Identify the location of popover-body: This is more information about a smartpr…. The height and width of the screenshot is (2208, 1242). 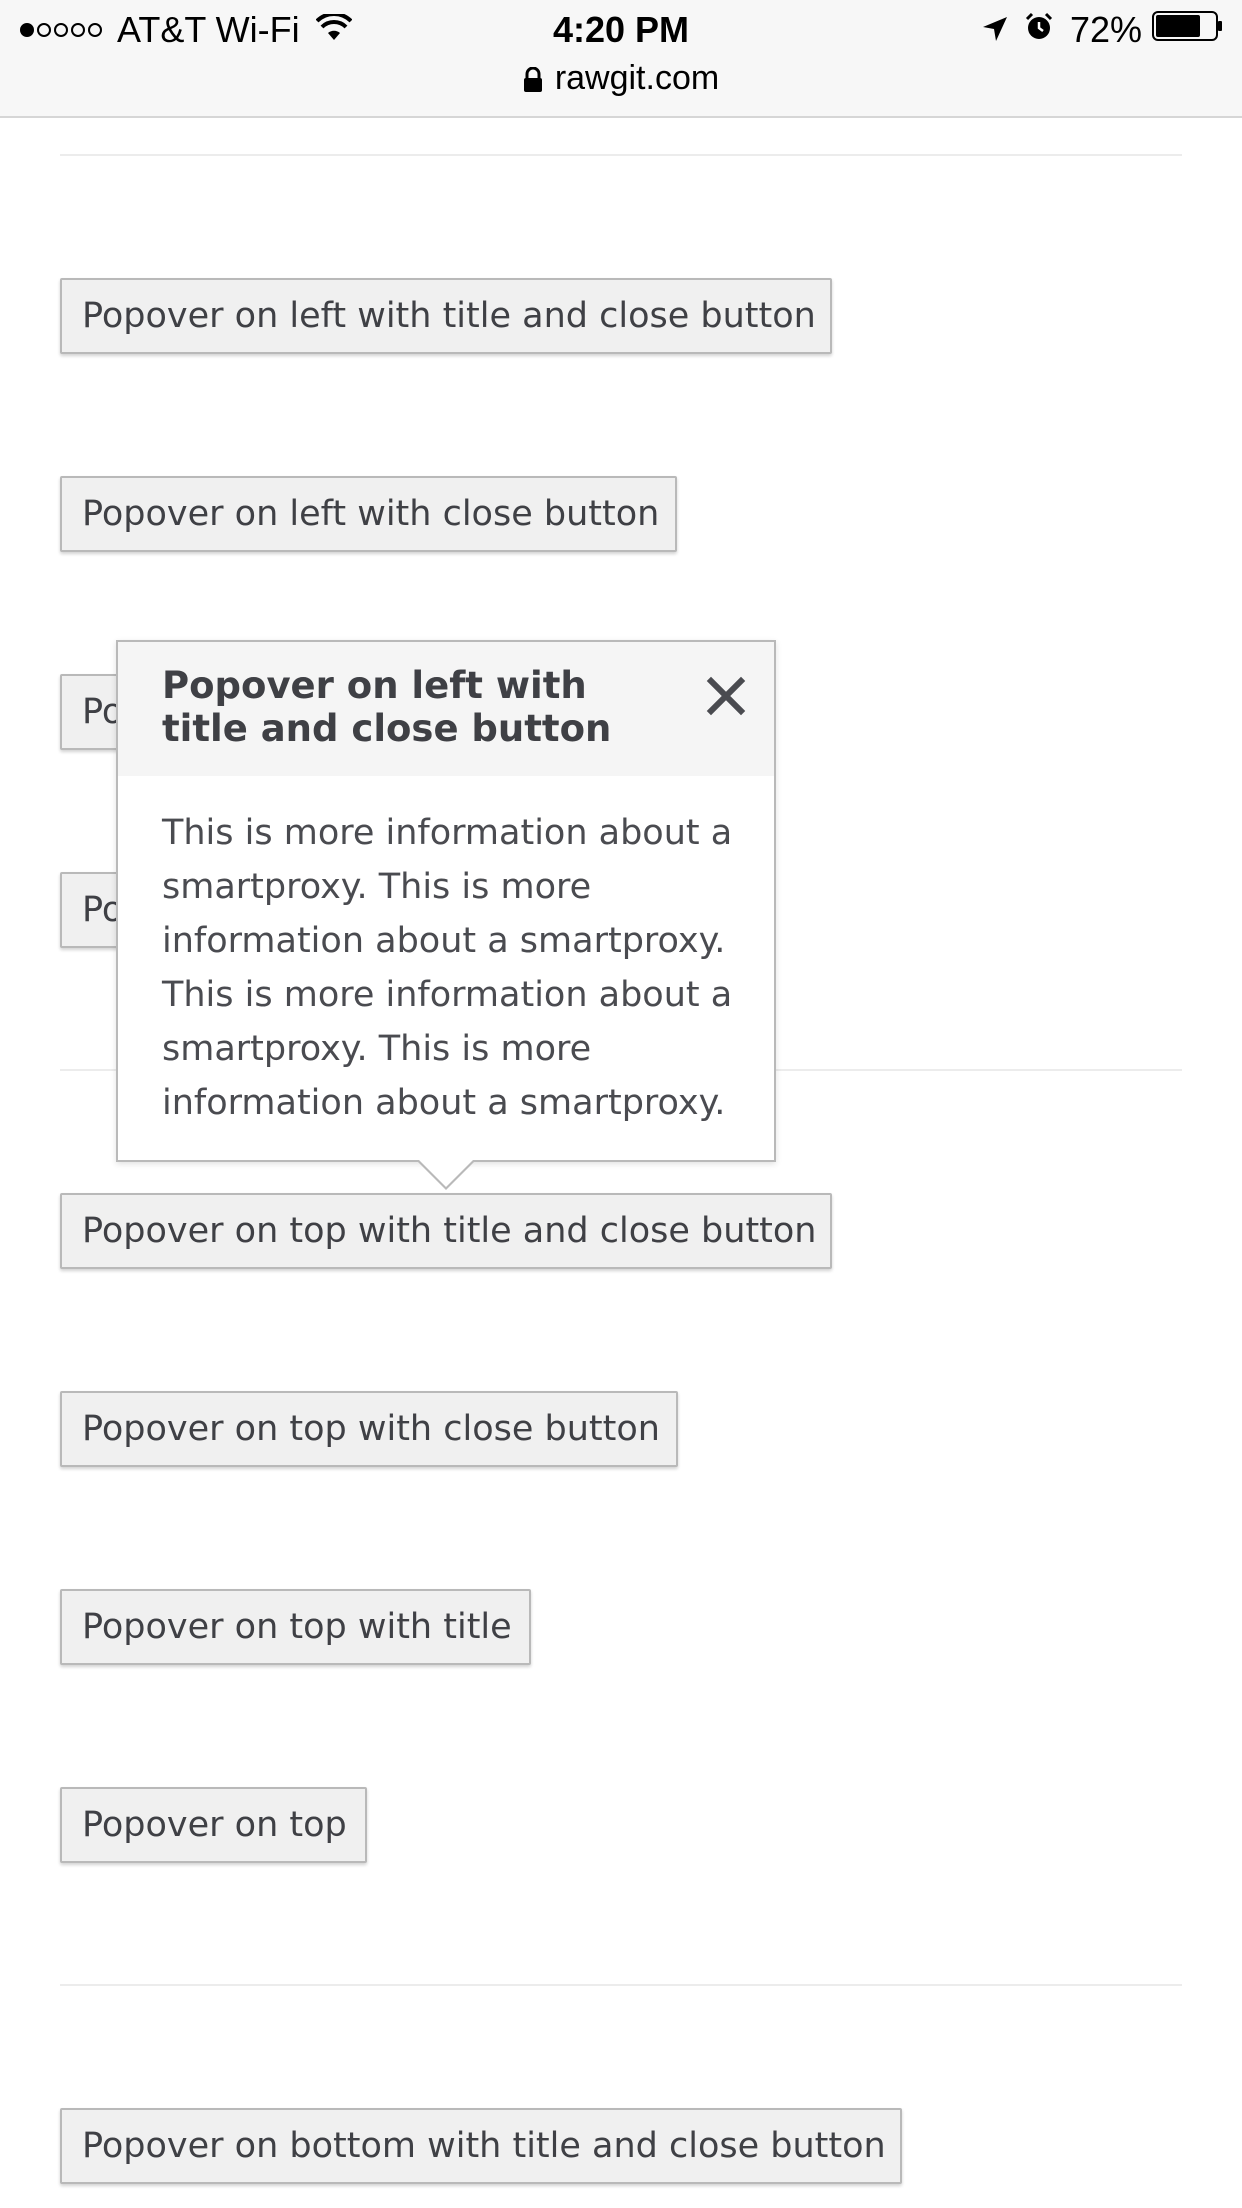
(447, 968).